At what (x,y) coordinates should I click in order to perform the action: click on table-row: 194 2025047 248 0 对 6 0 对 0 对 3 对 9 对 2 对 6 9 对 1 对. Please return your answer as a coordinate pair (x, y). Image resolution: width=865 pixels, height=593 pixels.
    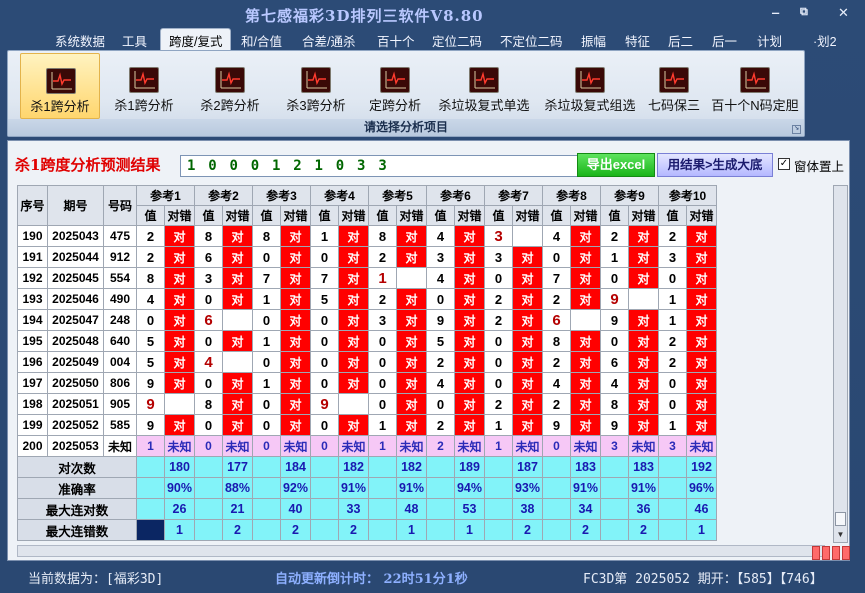
    Looking at the image, I should click on (367, 320).